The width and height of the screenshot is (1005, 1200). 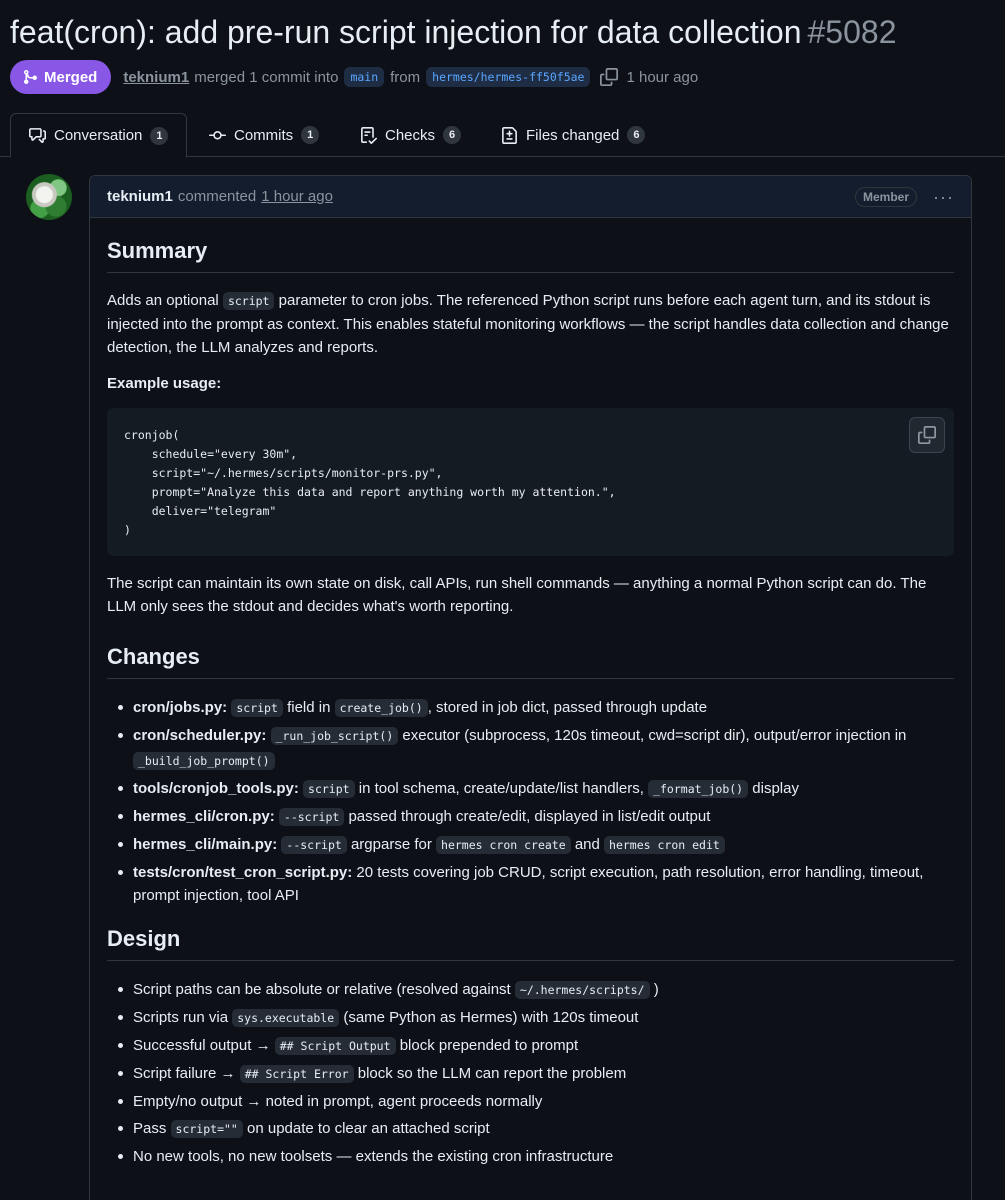 What do you see at coordinates (202, 1045) in the screenshot?
I see `text: Successful output →` at bounding box center [202, 1045].